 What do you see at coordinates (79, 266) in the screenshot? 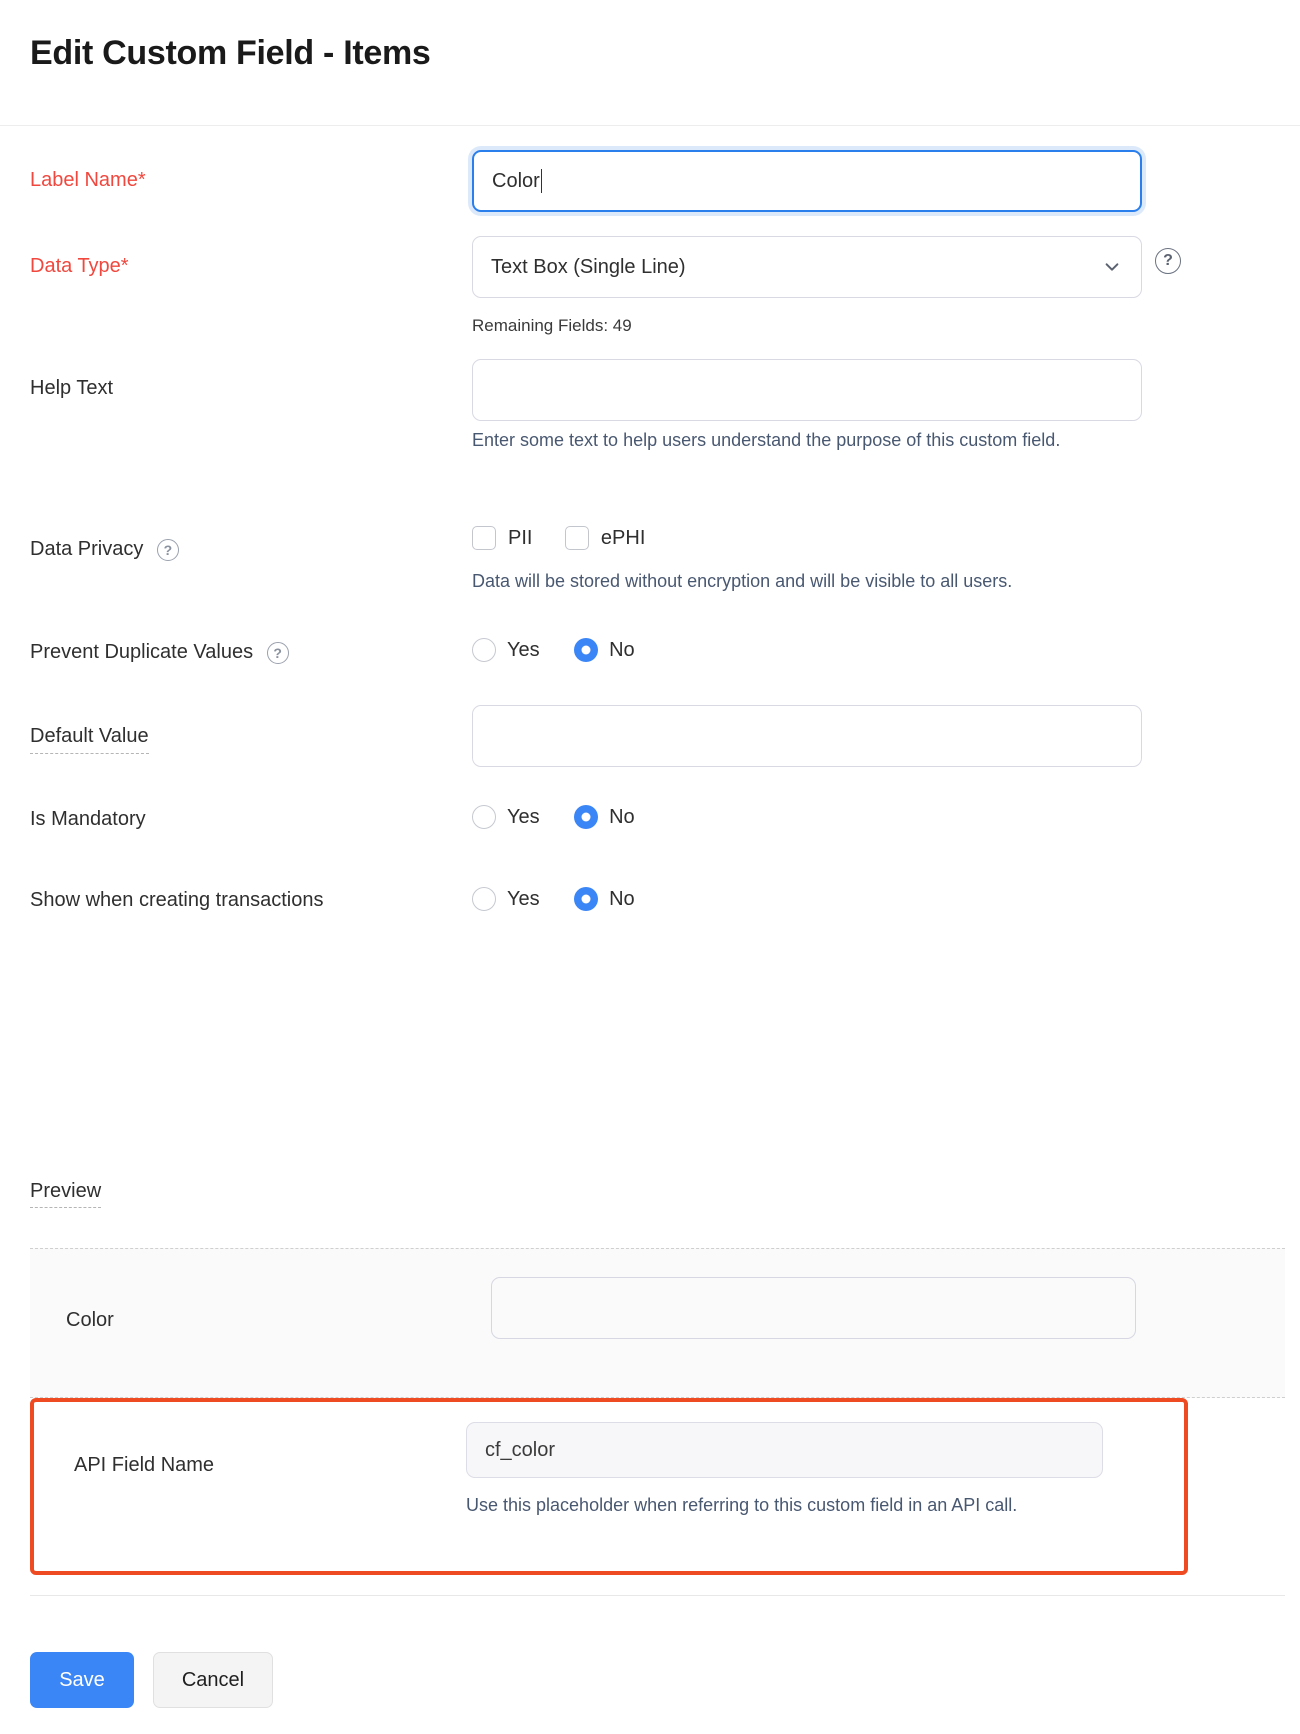
I see `data-type-label: Data Type*` at bounding box center [79, 266].